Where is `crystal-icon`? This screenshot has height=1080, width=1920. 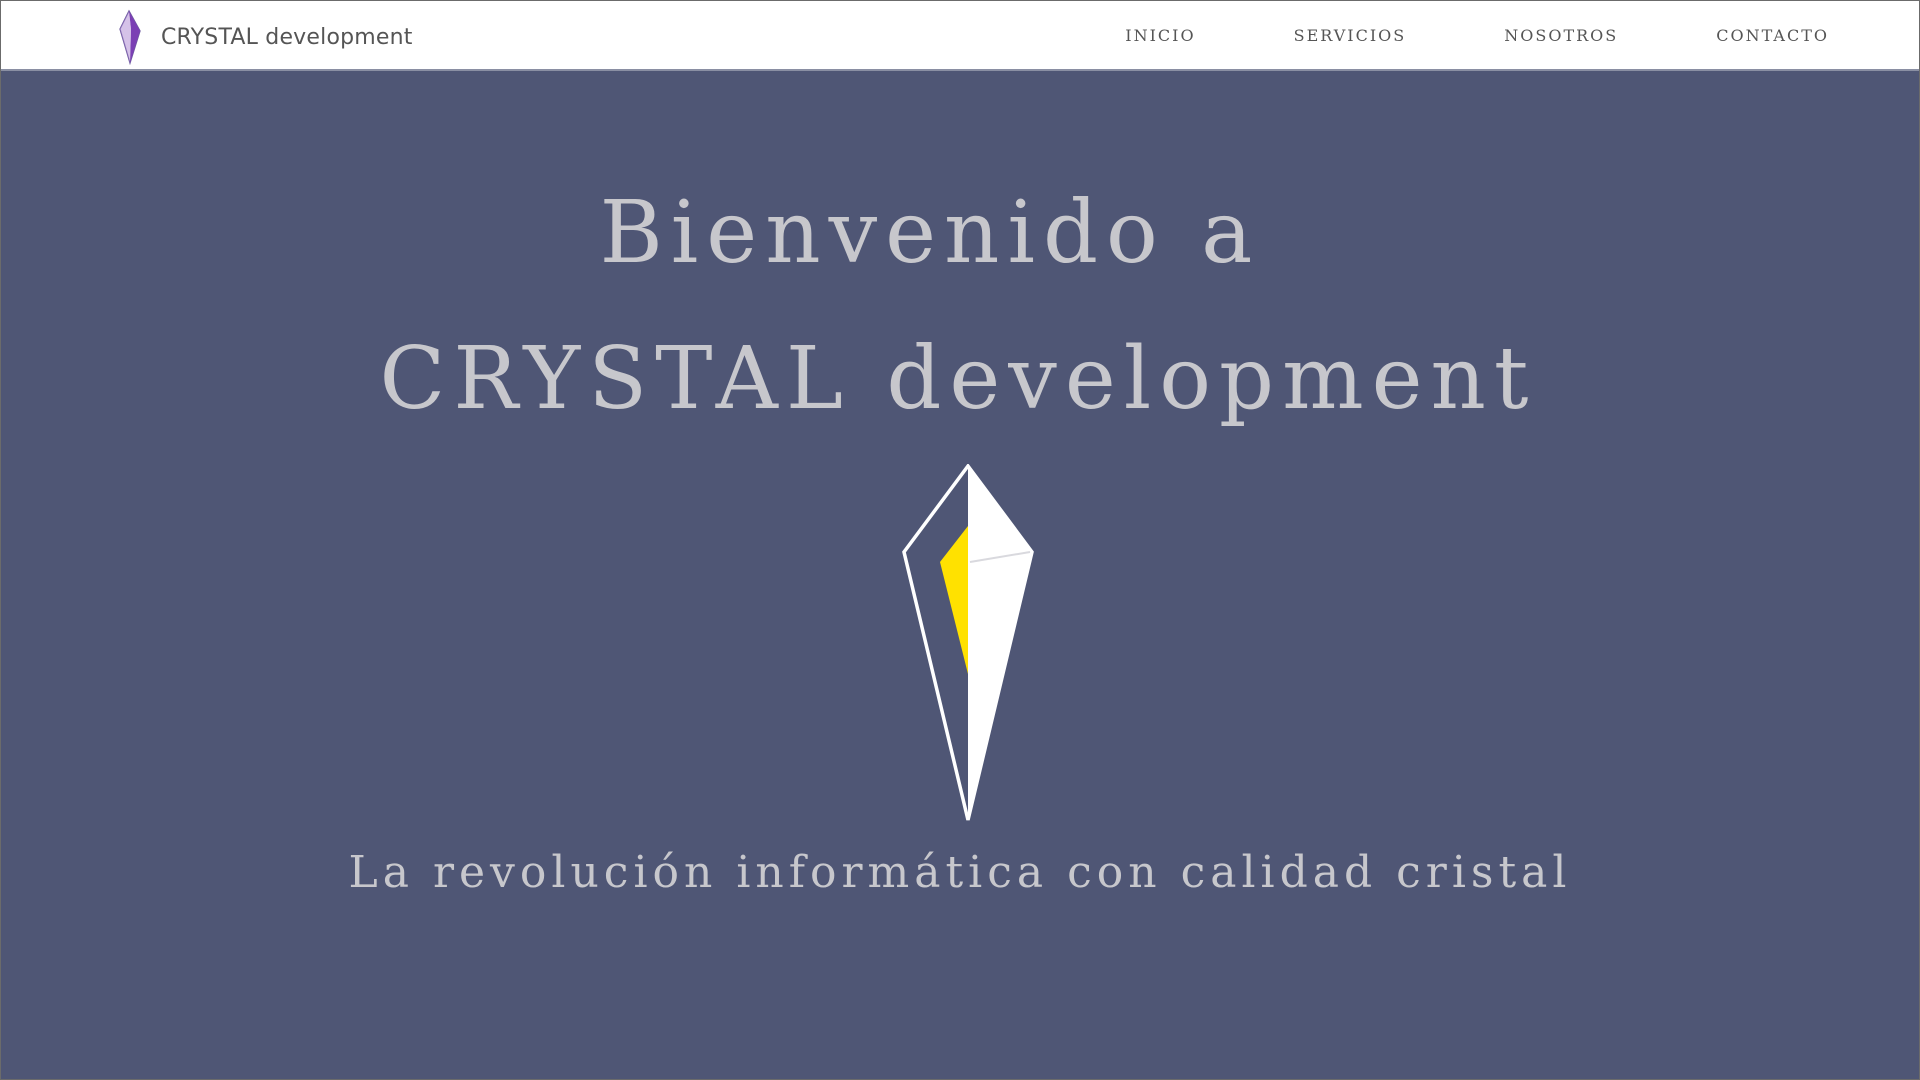 crystal-icon is located at coordinates (968, 642).